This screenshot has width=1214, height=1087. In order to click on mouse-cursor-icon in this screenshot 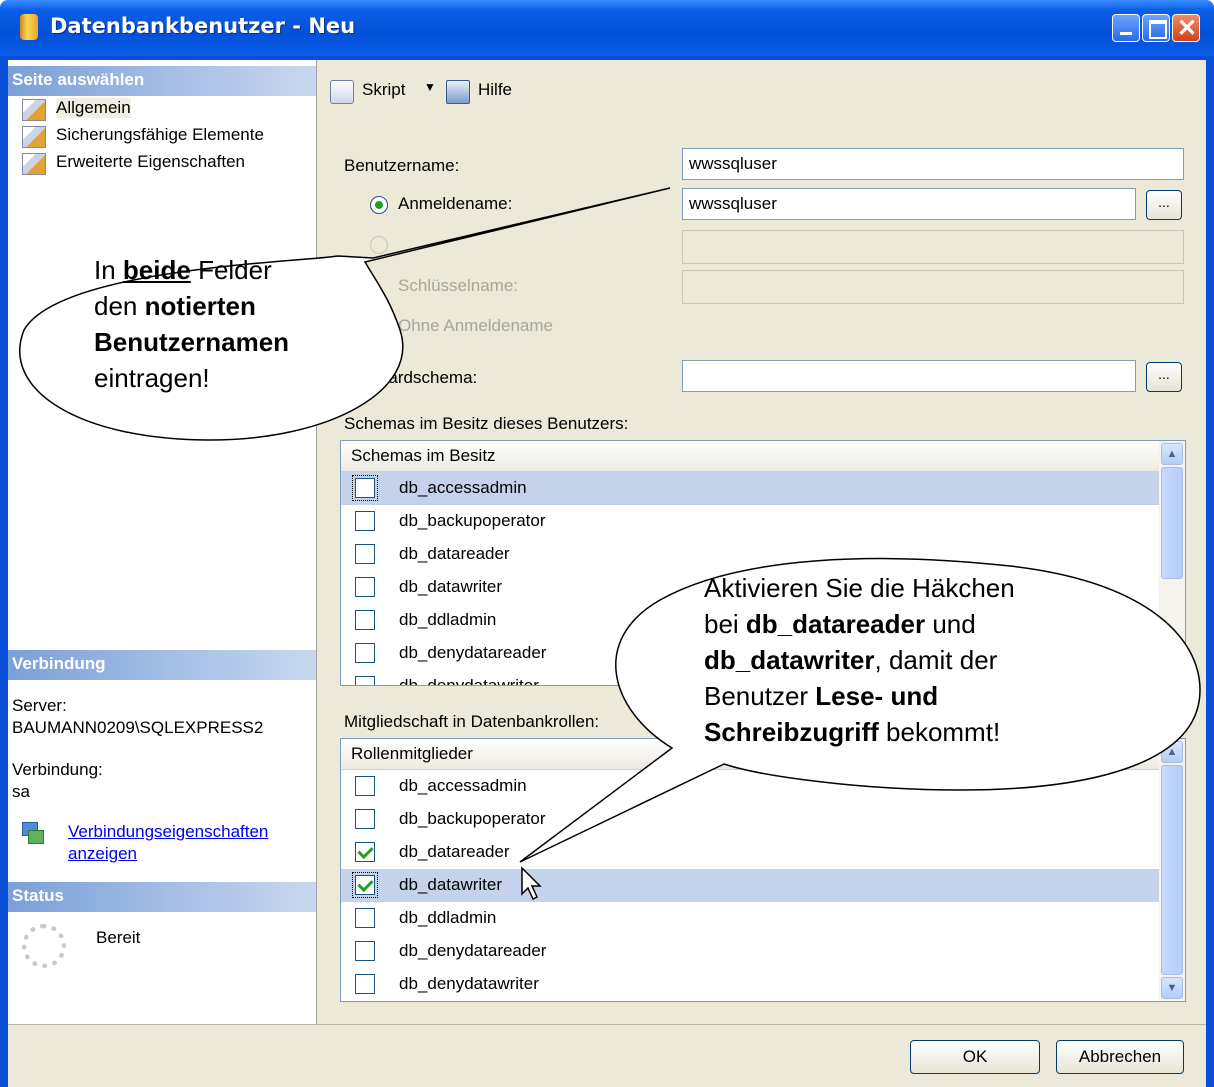, I will do `click(531, 883)`.